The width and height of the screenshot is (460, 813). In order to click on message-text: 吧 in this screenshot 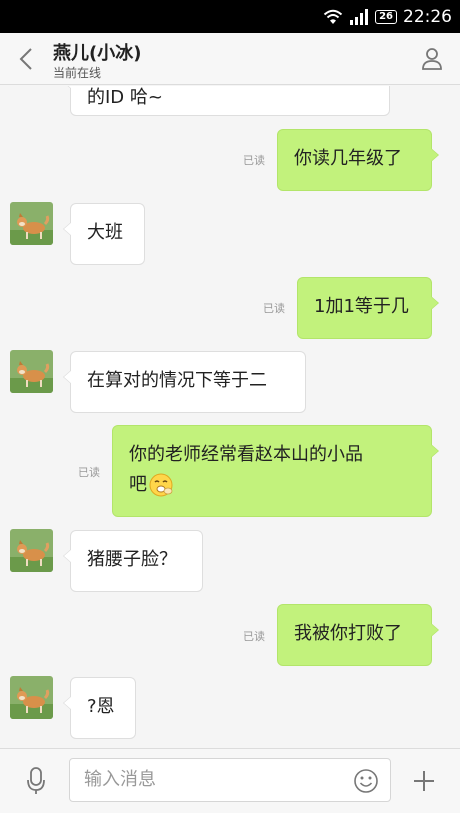, I will do `click(138, 484)`.